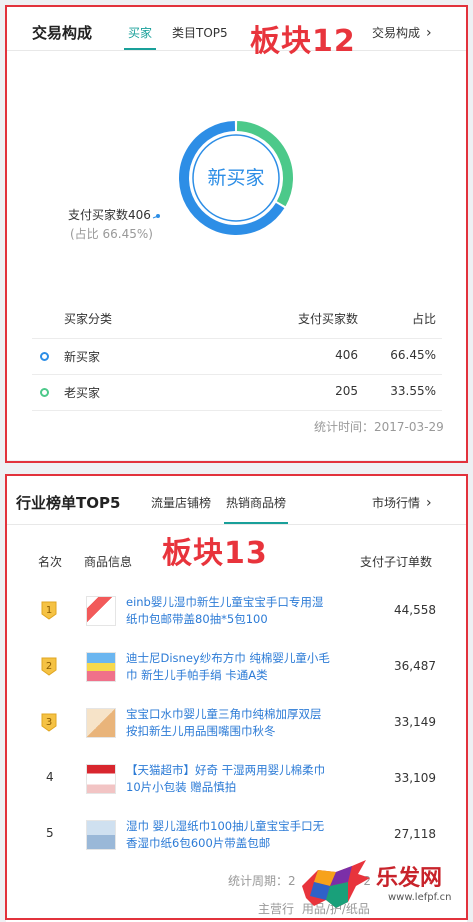 The width and height of the screenshot is (473, 922). Describe the element at coordinates (181, 502) in the screenshot. I see `tab-traffic-shops: 流量店铺榜` at that location.